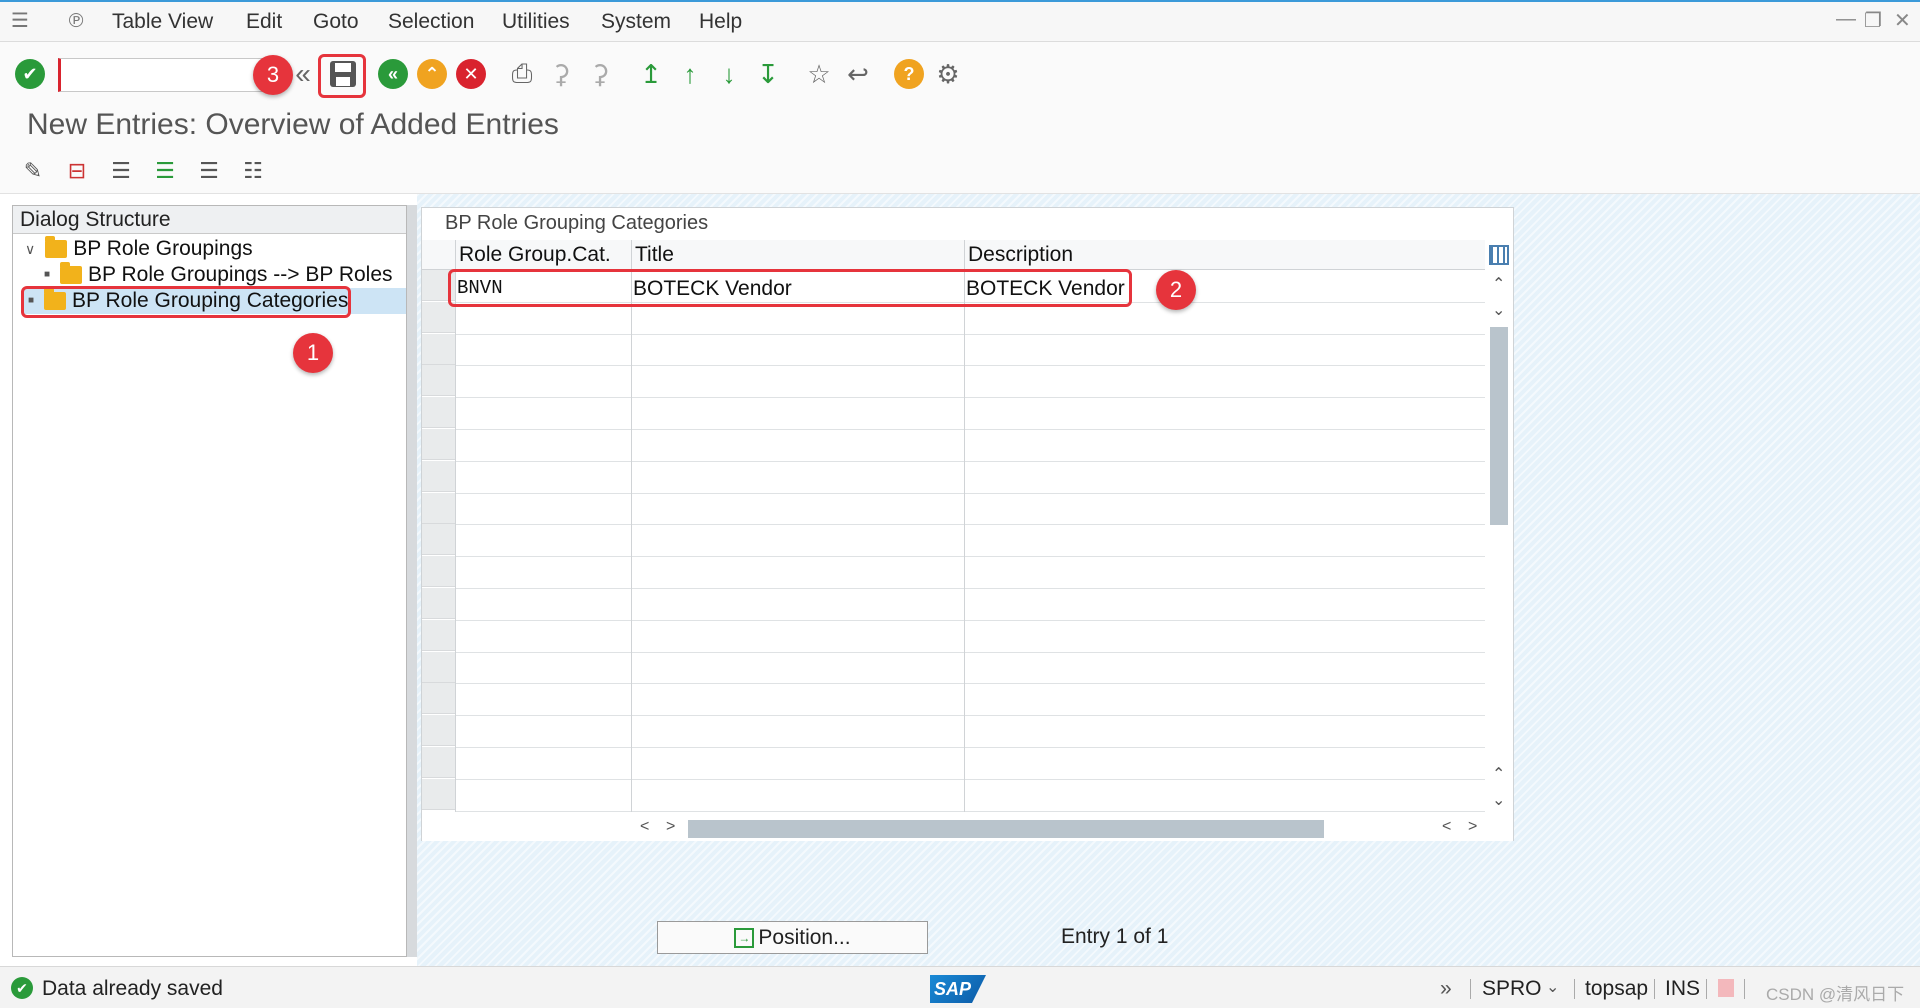  I want to click on table-settings-icon, so click(1499, 255).